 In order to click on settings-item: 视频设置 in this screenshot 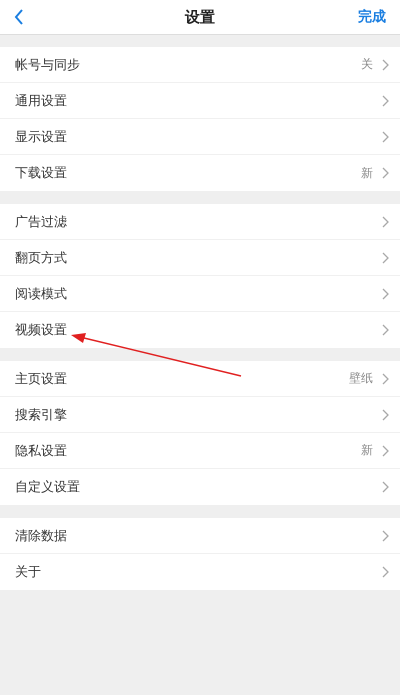, I will do `click(200, 330)`.